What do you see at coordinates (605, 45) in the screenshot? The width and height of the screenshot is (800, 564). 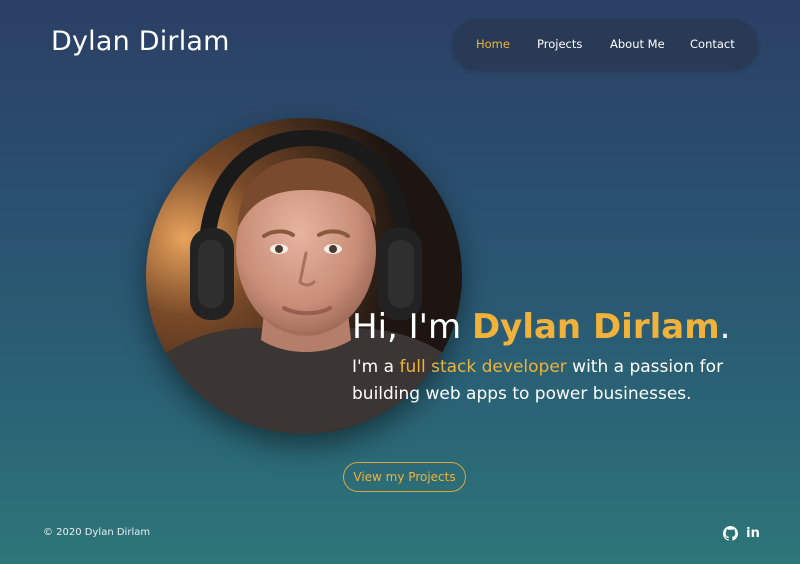 I see `main-nav: Home Projects About Me Contact` at bounding box center [605, 45].